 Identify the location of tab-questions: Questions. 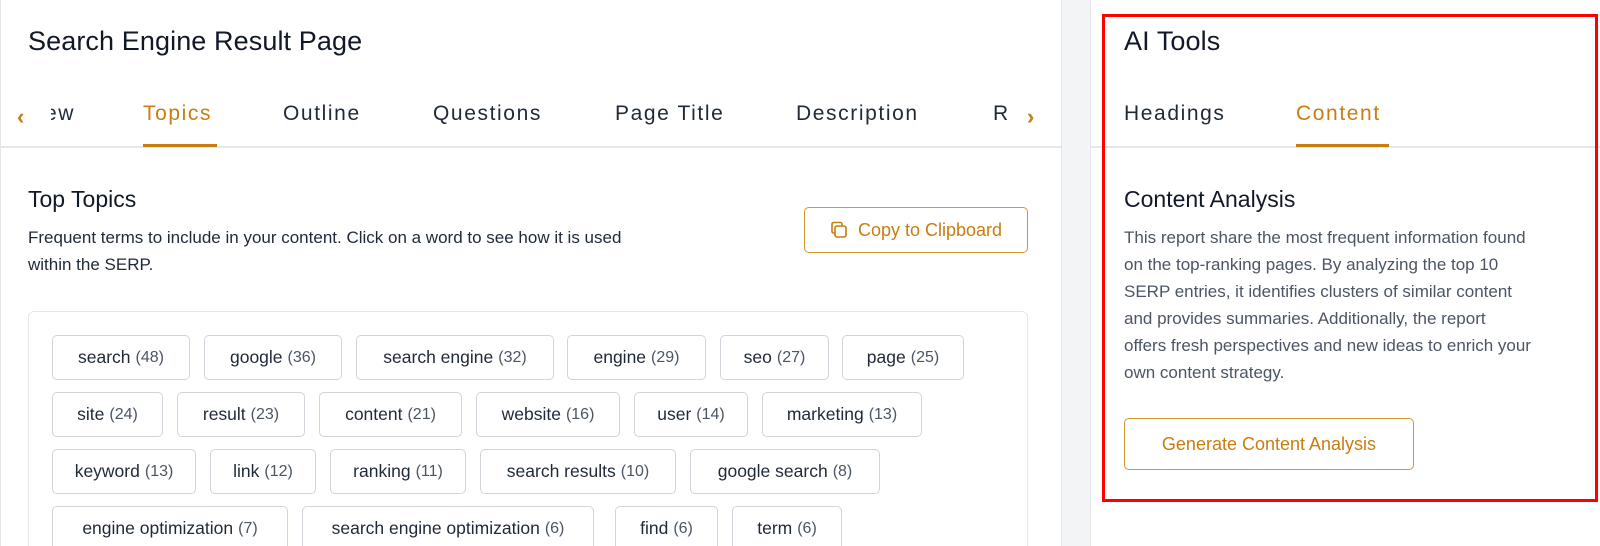
(487, 114).